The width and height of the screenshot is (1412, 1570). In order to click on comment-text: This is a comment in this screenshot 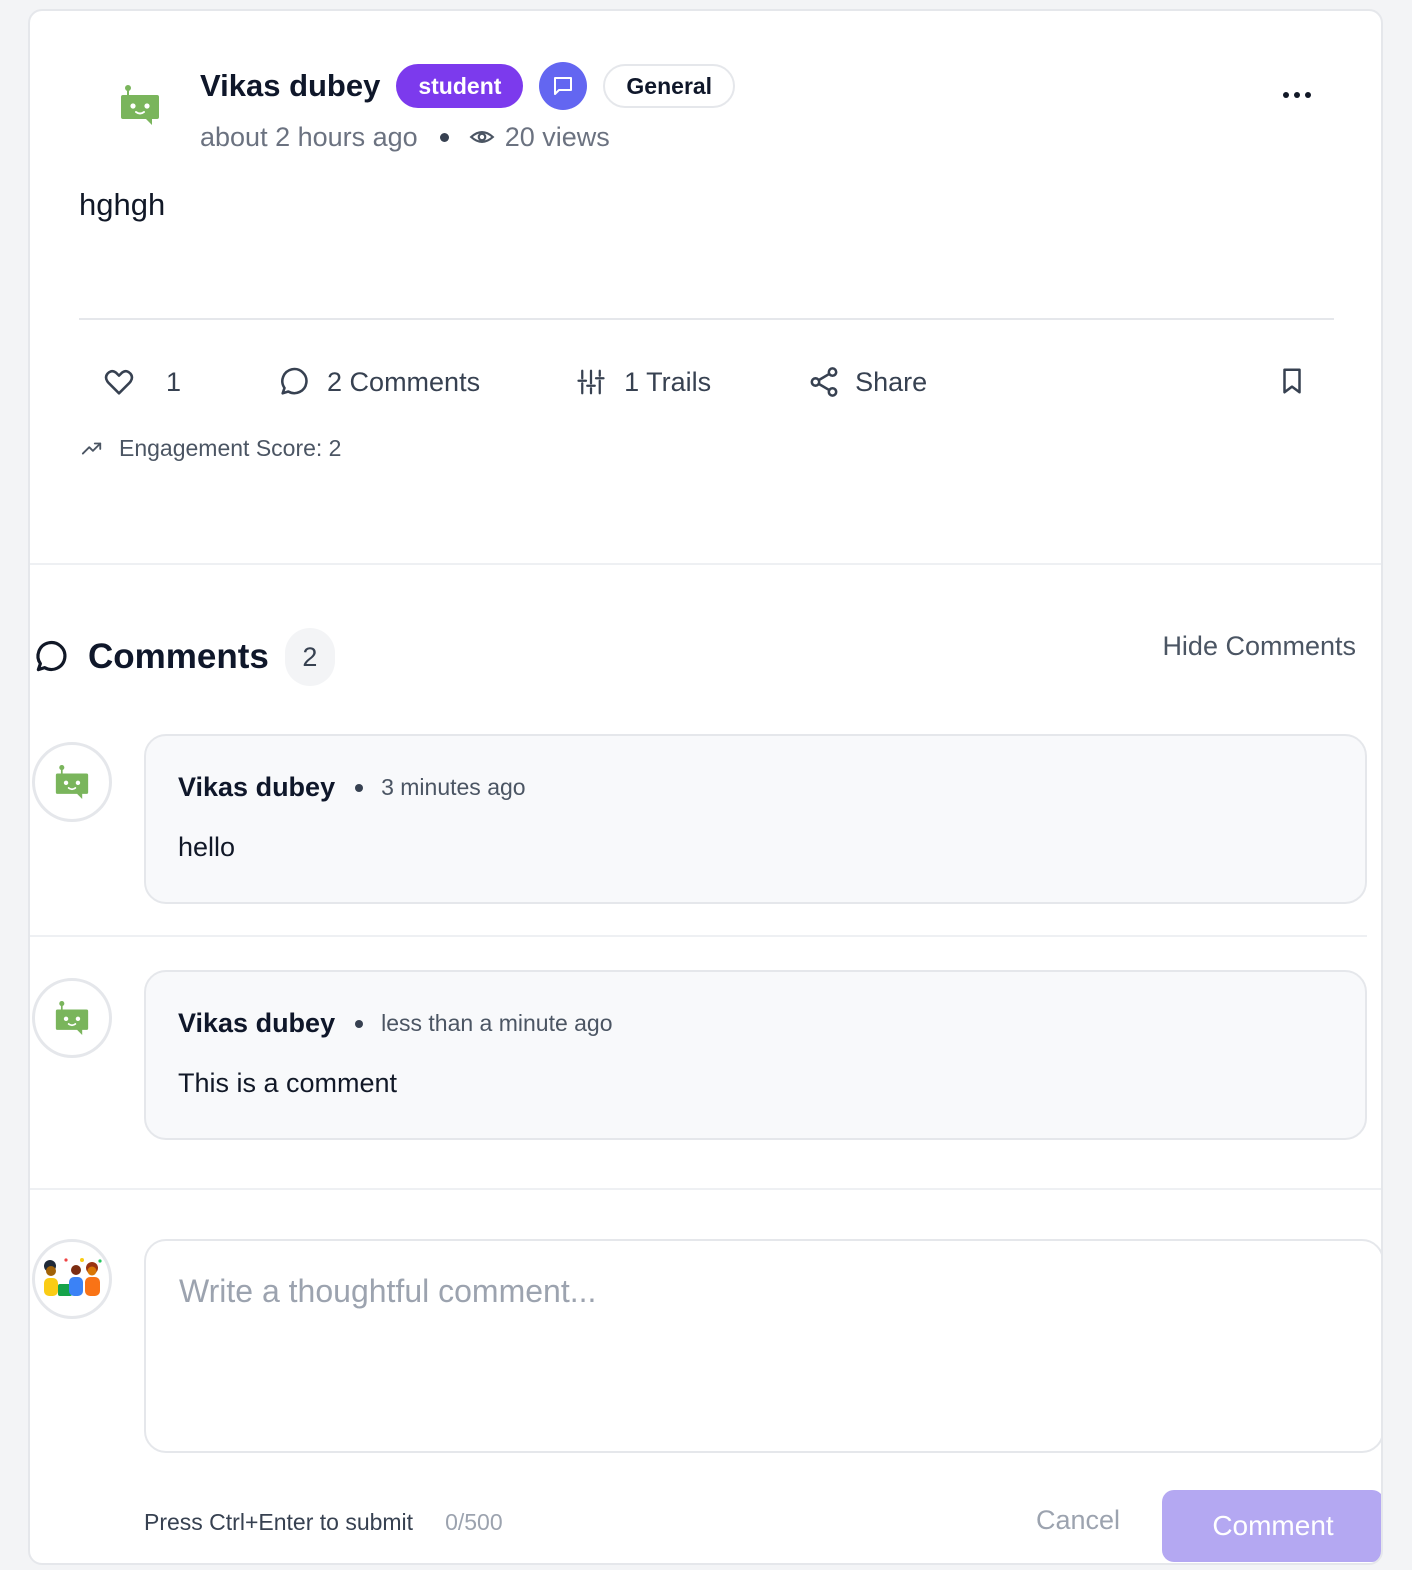, I will do `click(288, 1083)`.